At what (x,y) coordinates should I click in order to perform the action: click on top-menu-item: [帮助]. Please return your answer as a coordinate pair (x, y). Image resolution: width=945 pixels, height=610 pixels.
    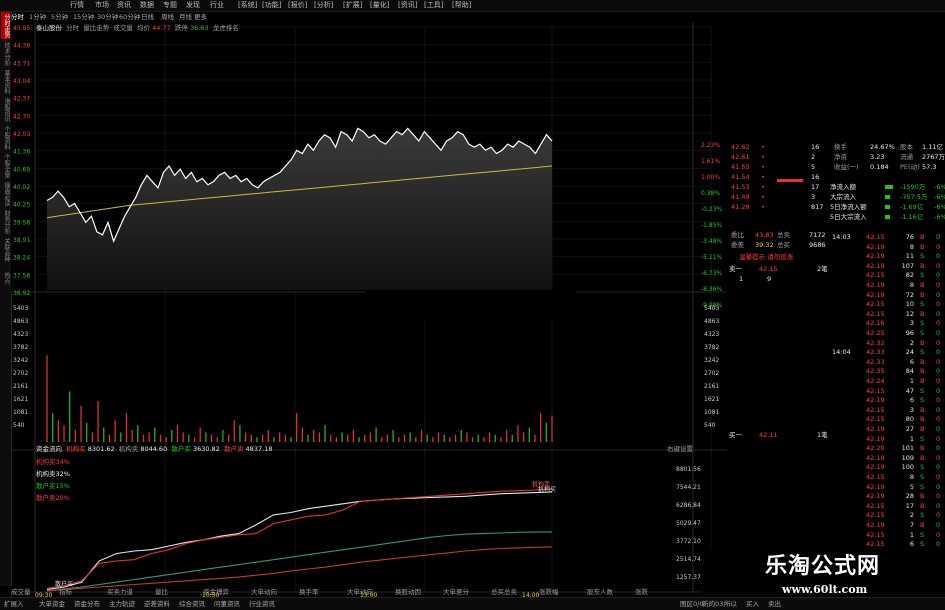
    Looking at the image, I should click on (461, 5).